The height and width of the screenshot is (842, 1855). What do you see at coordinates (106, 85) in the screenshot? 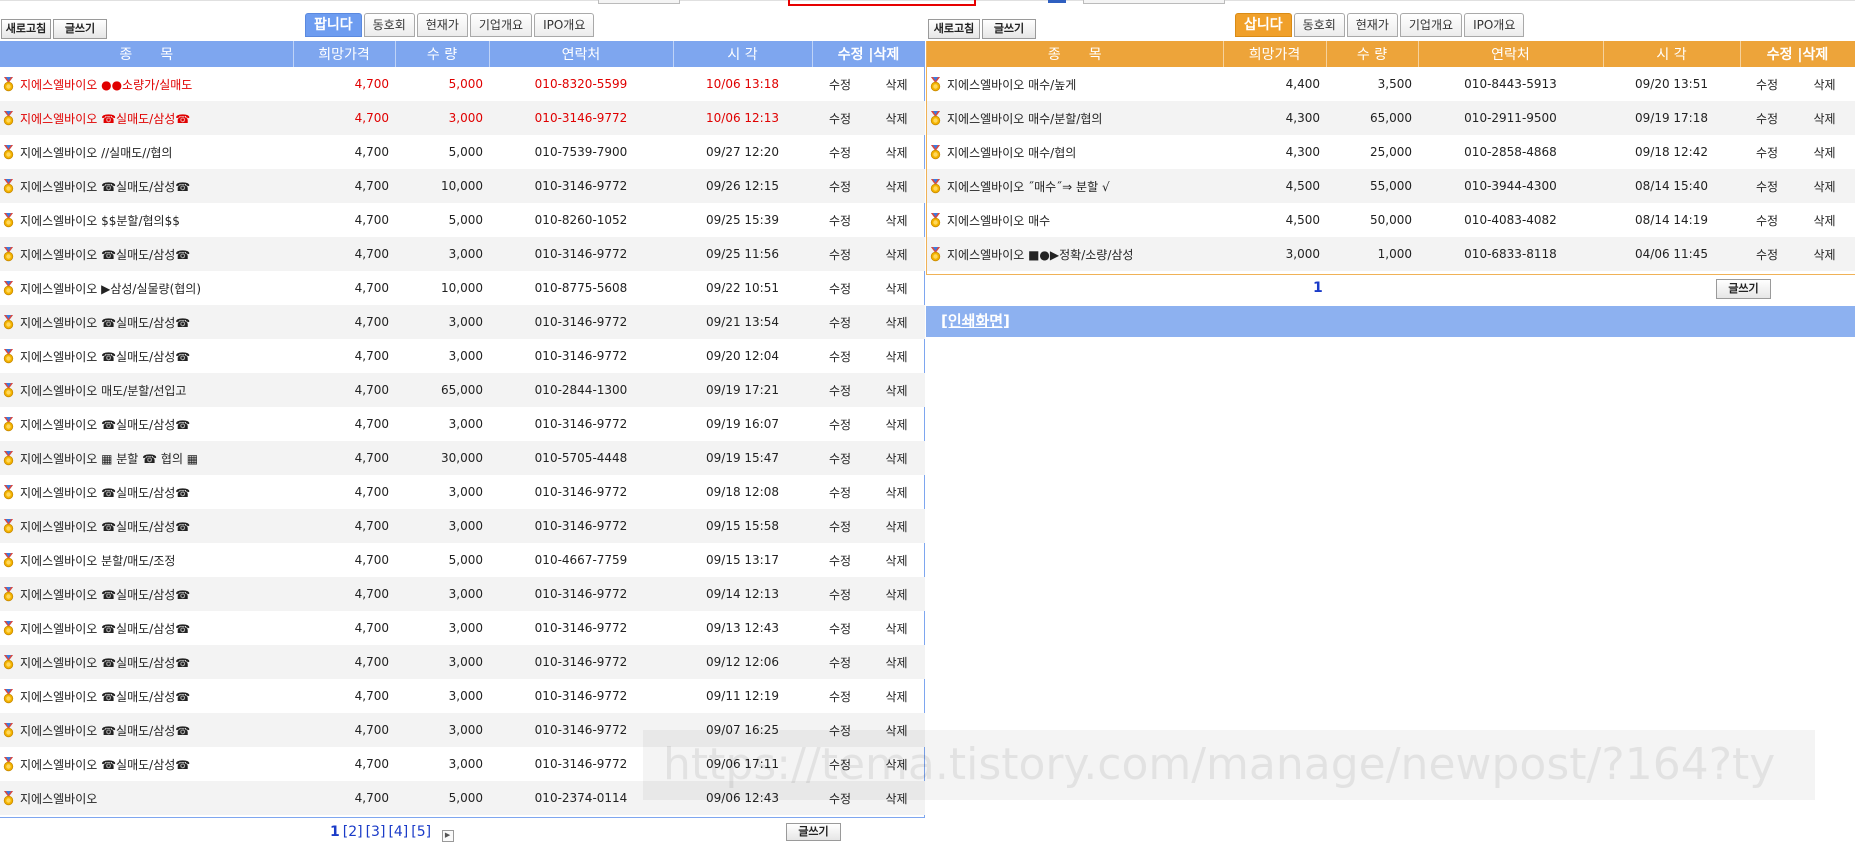
I see `item-title: 지에스엘바이오 ●●소량가/실매도` at bounding box center [106, 85].